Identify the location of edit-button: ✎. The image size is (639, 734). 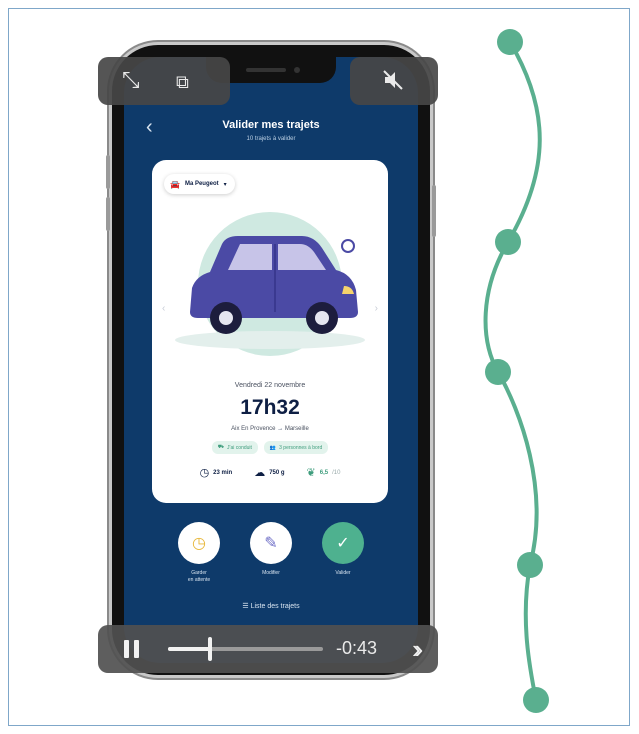
(271, 543).